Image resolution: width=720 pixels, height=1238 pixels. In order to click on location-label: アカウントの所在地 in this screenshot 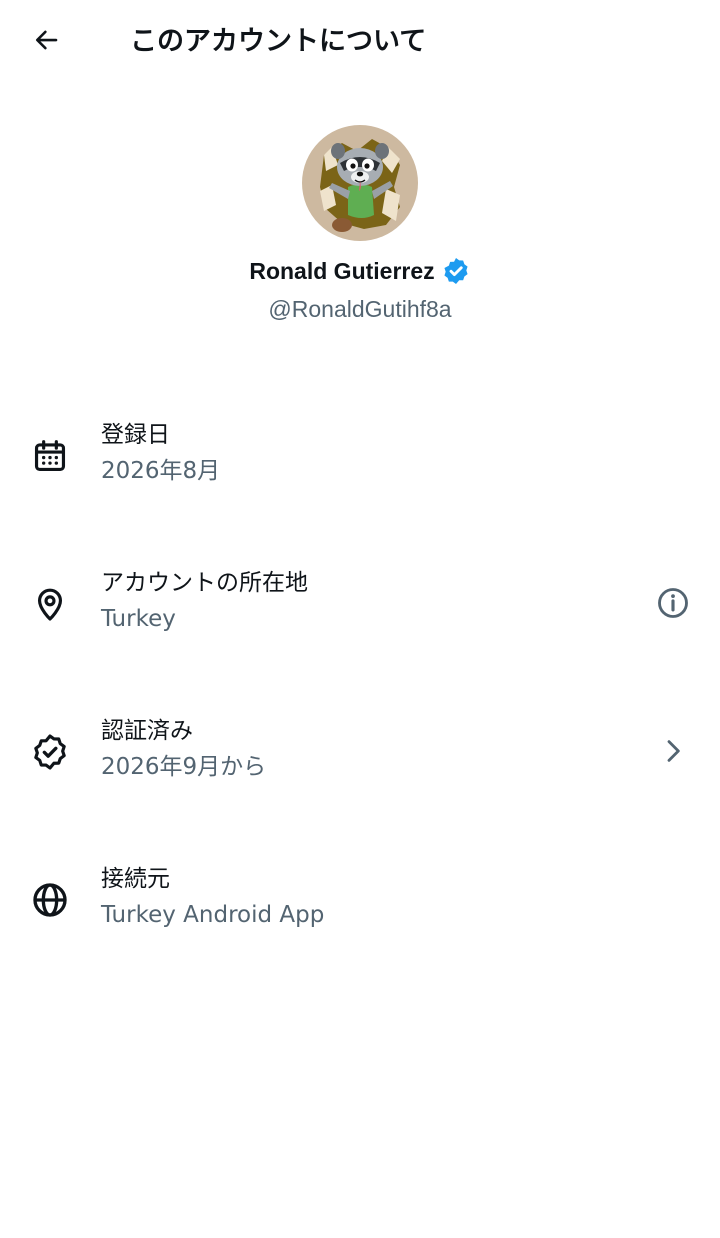, I will do `click(204, 583)`.